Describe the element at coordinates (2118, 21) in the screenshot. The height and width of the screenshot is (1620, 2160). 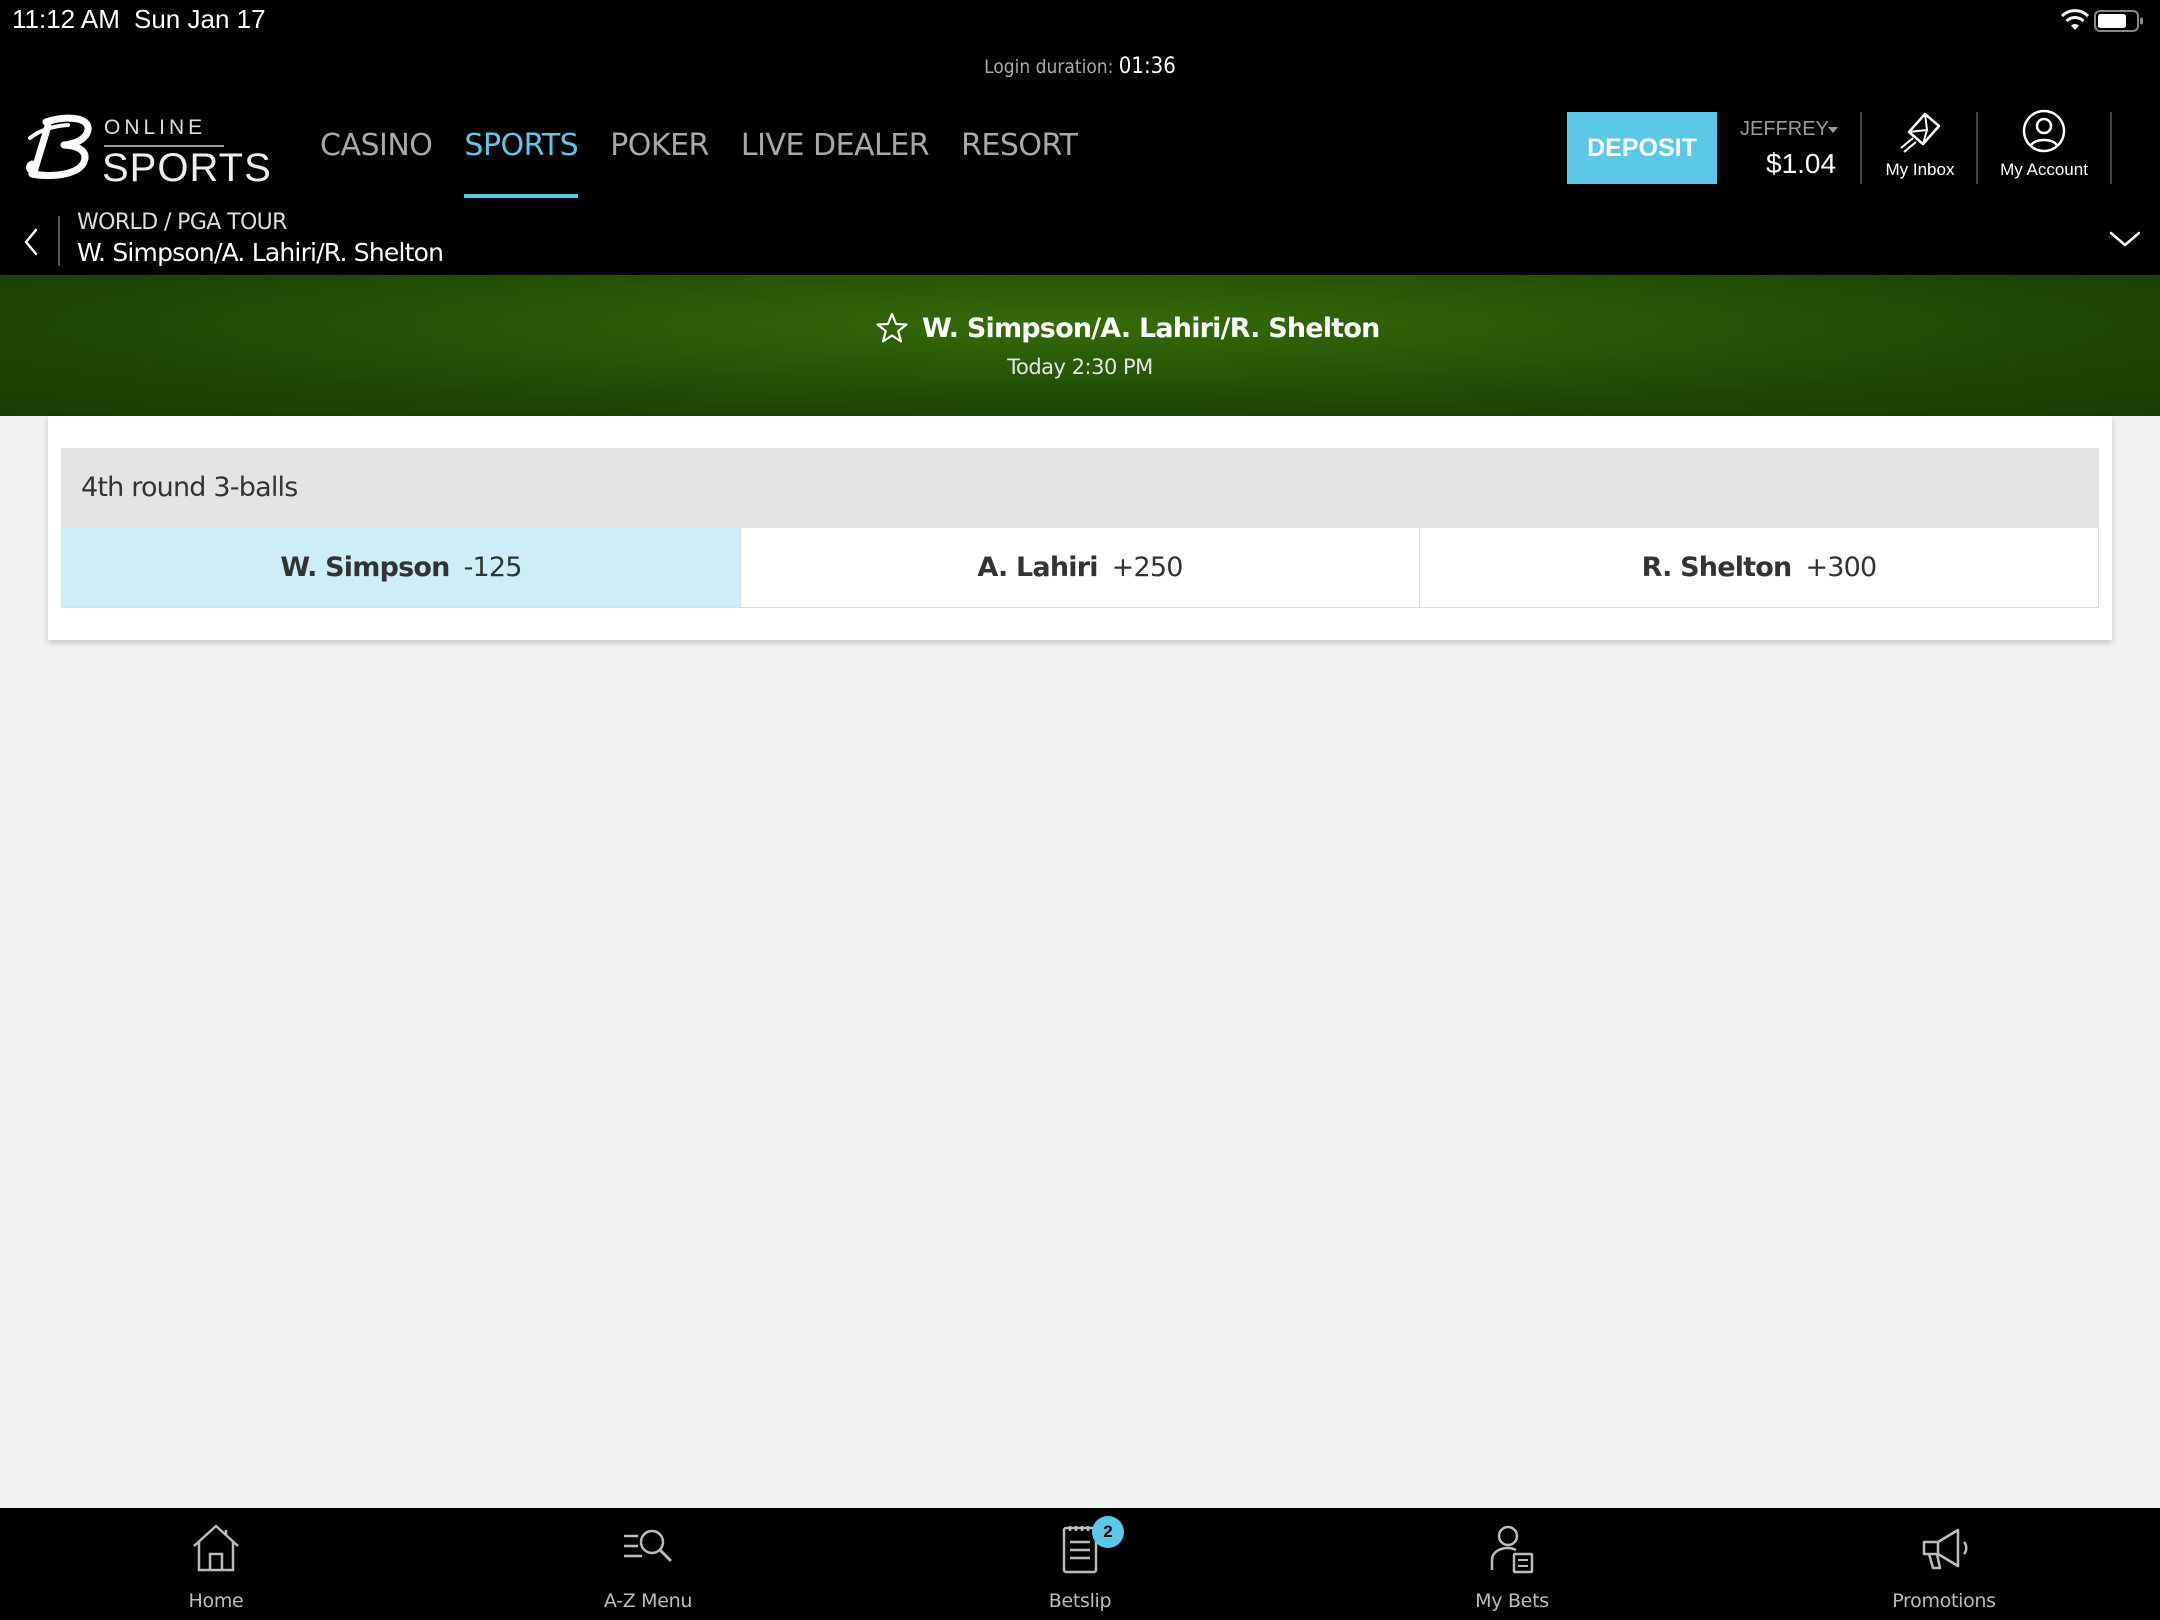
I see `battery-icon` at that location.